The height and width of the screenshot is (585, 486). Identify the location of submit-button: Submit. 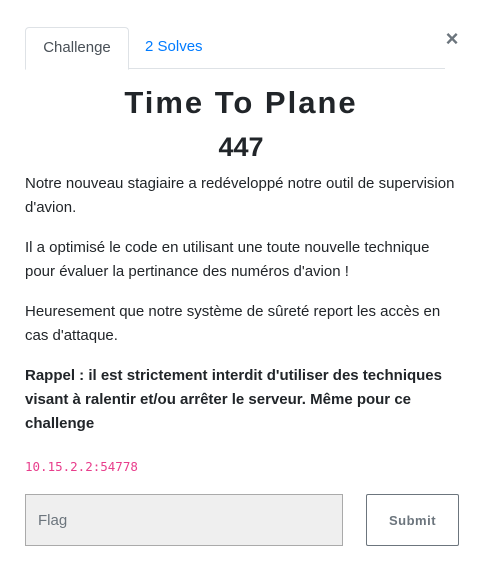
(412, 520).